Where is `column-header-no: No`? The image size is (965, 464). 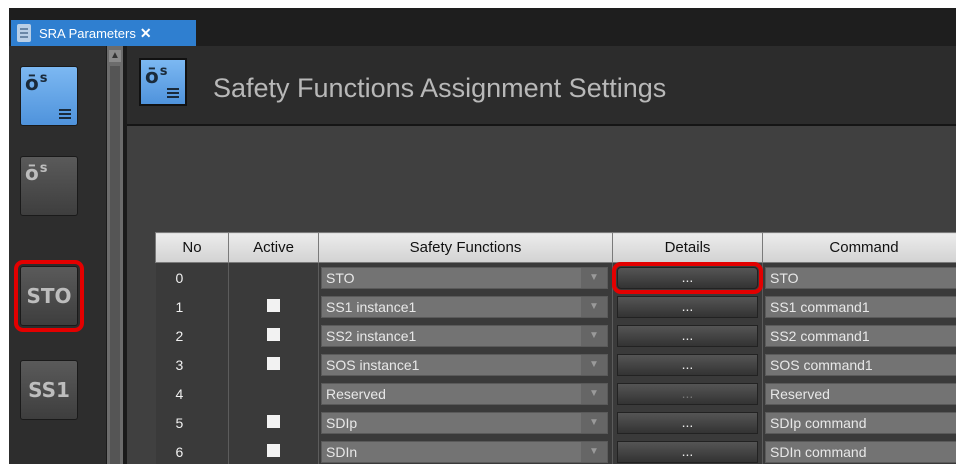
column-header-no: No is located at coordinates (192, 247).